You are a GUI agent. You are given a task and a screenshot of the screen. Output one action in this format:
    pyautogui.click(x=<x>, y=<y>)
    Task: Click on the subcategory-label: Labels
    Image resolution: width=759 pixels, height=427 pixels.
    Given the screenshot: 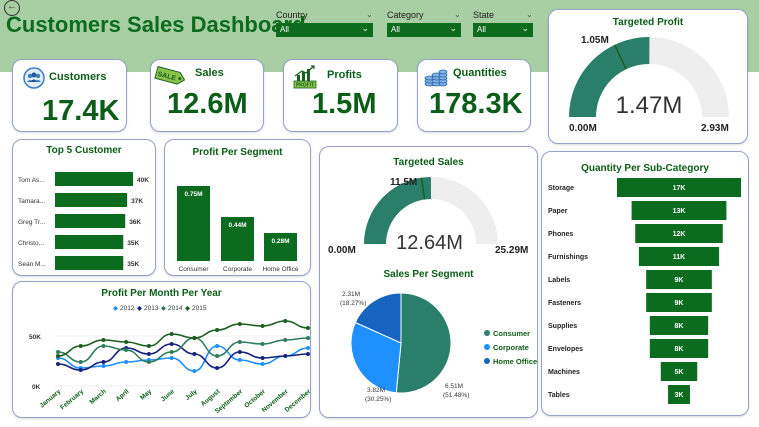 What is the action you would take?
    pyautogui.click(x=559, y=280)
    